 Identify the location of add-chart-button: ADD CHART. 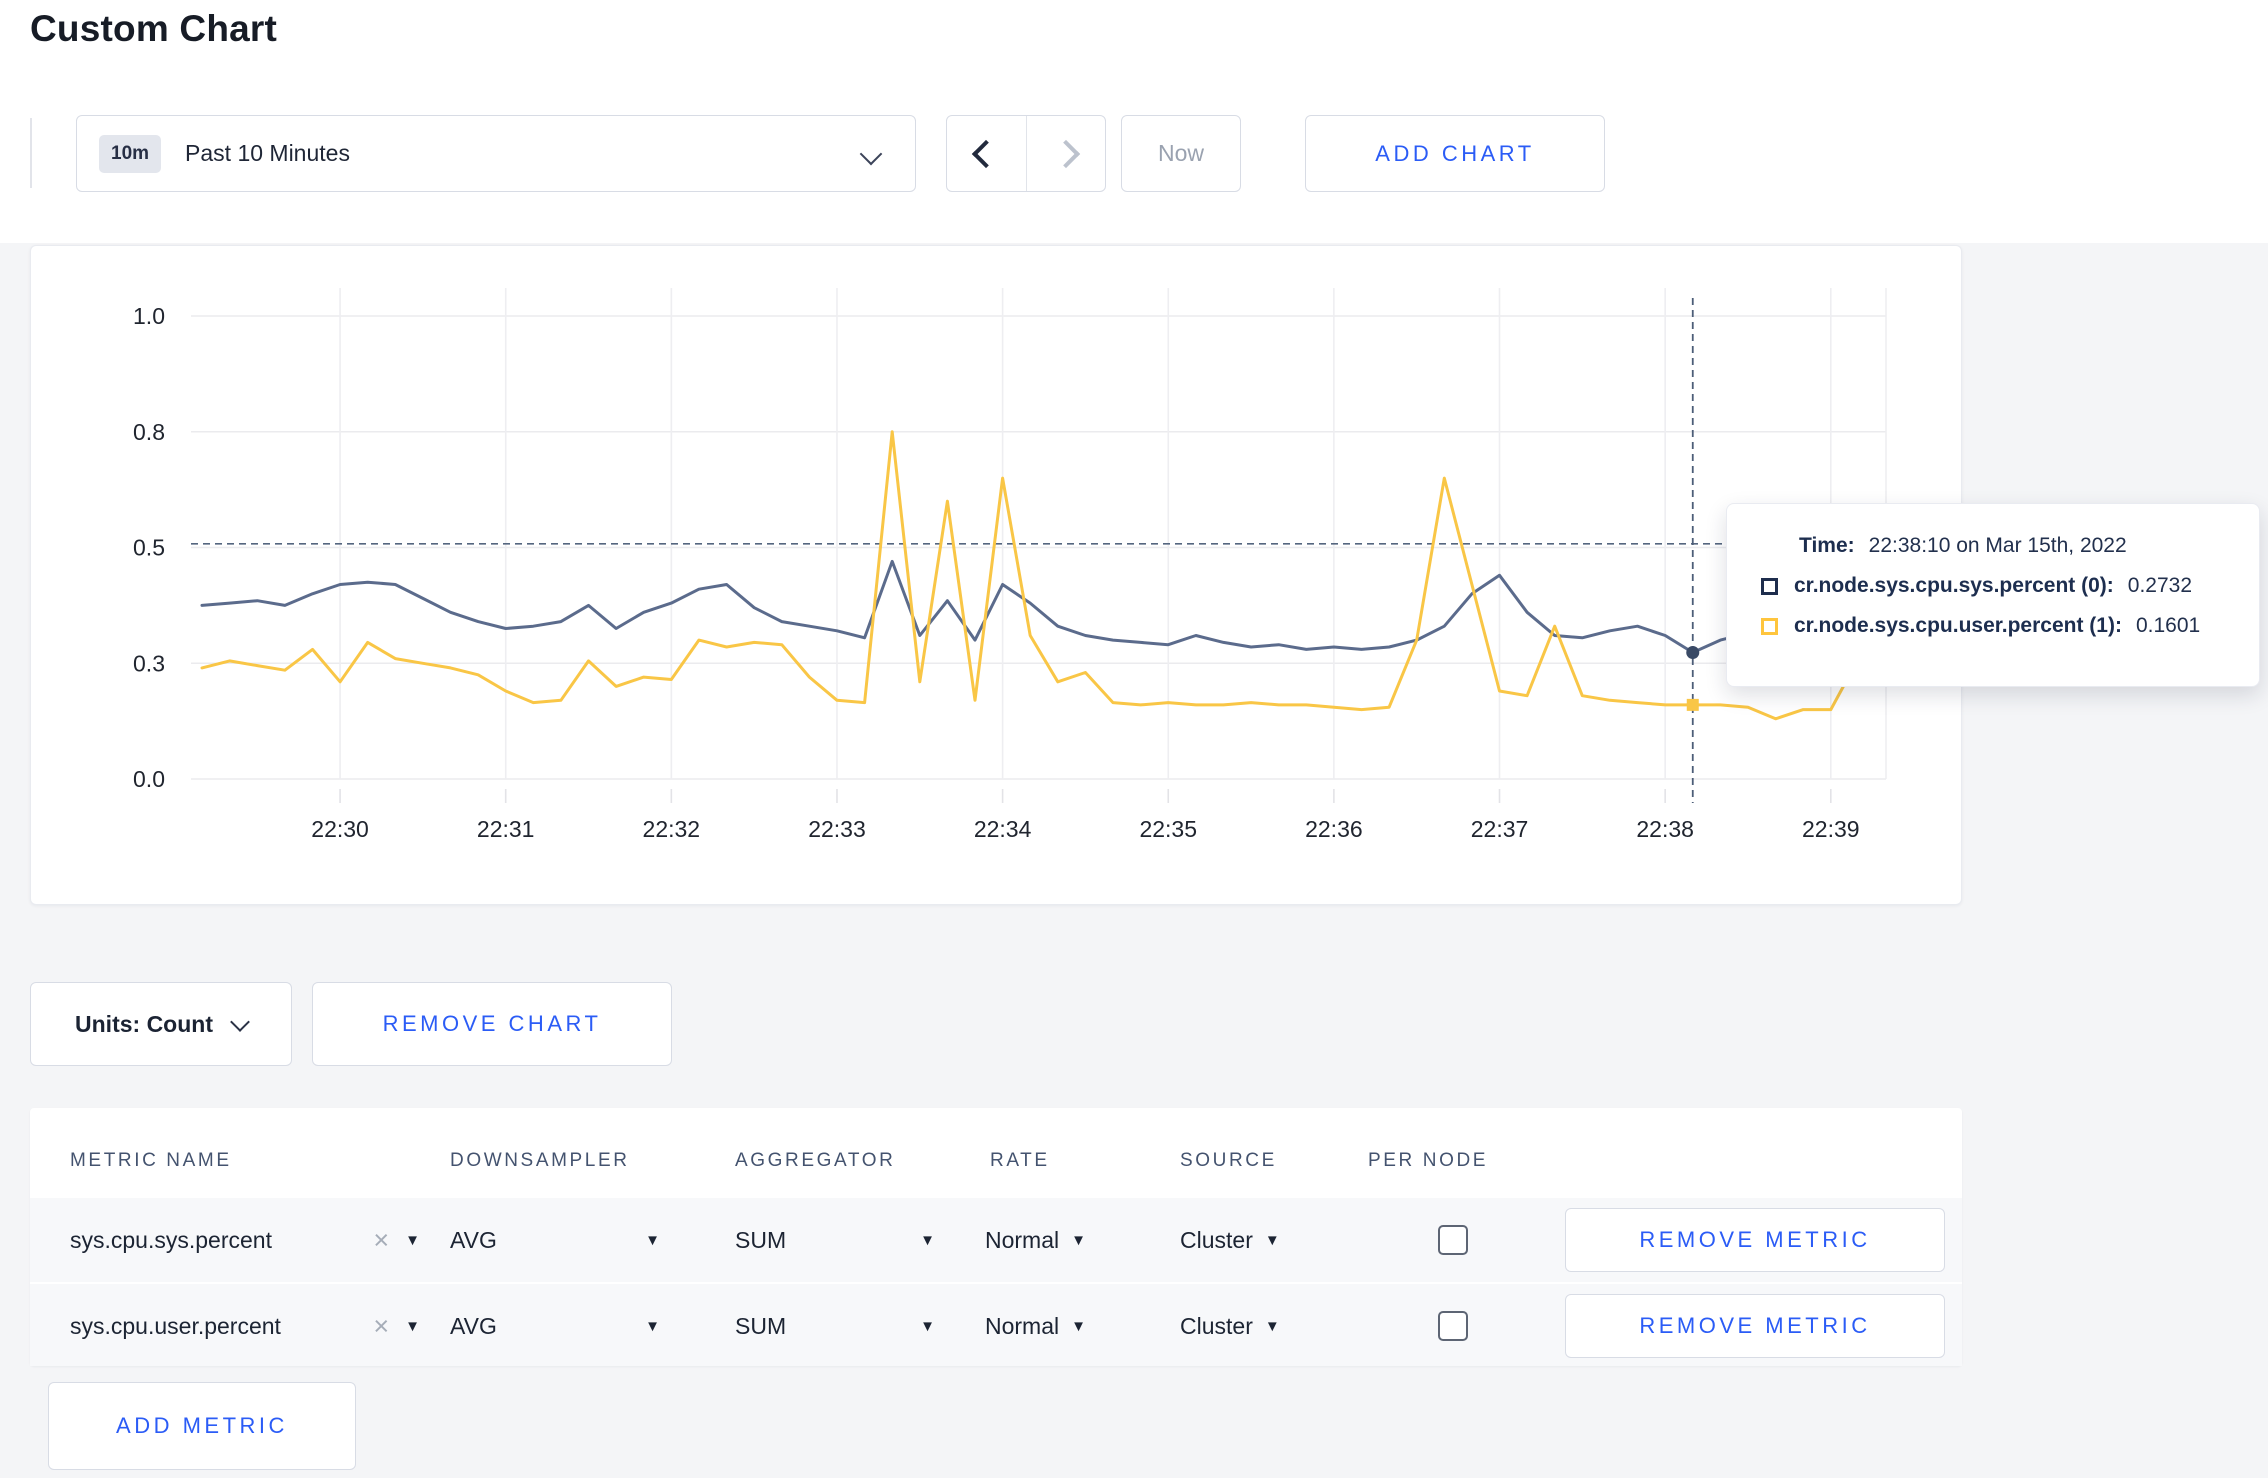
(1455, 153).